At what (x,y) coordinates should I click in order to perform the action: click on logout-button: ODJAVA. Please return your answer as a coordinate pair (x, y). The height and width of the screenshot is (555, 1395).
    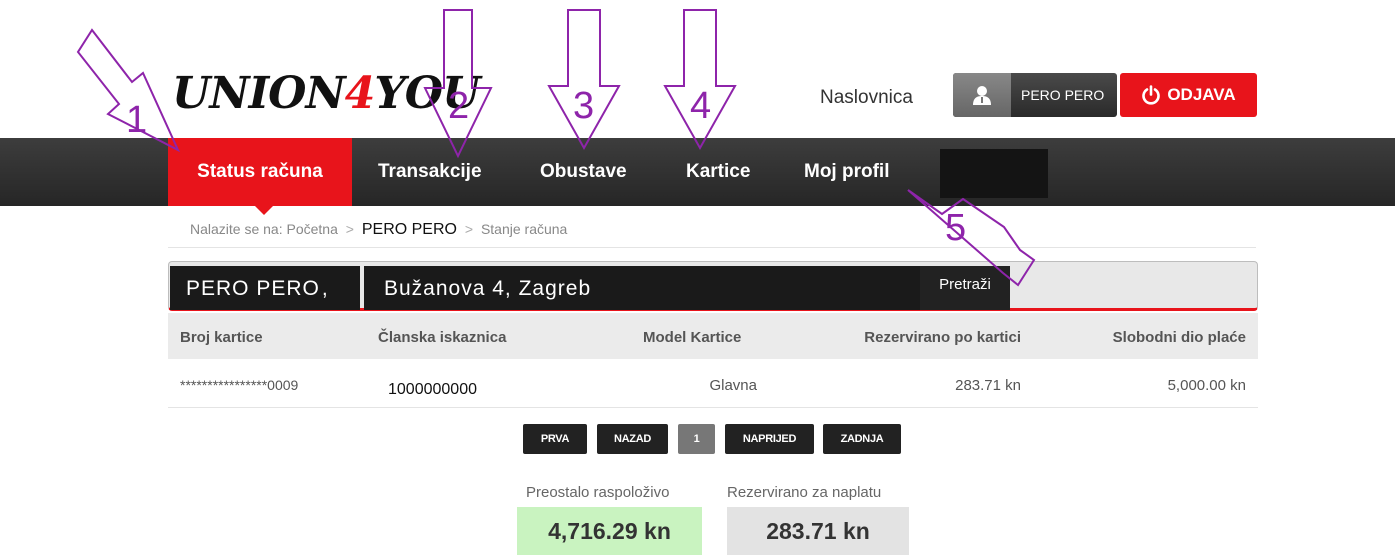
    Looking at the image, I should click on (1188, 95).